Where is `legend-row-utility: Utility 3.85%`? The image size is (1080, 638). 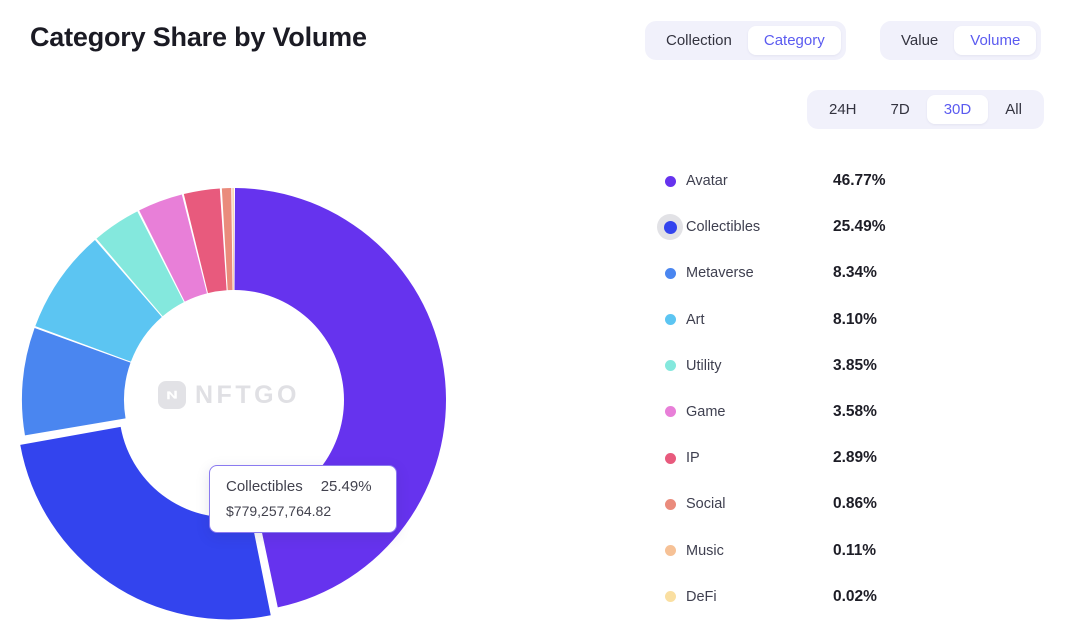 legend-row-utility: Utility 3.85% is located at coordinates (820, 366).